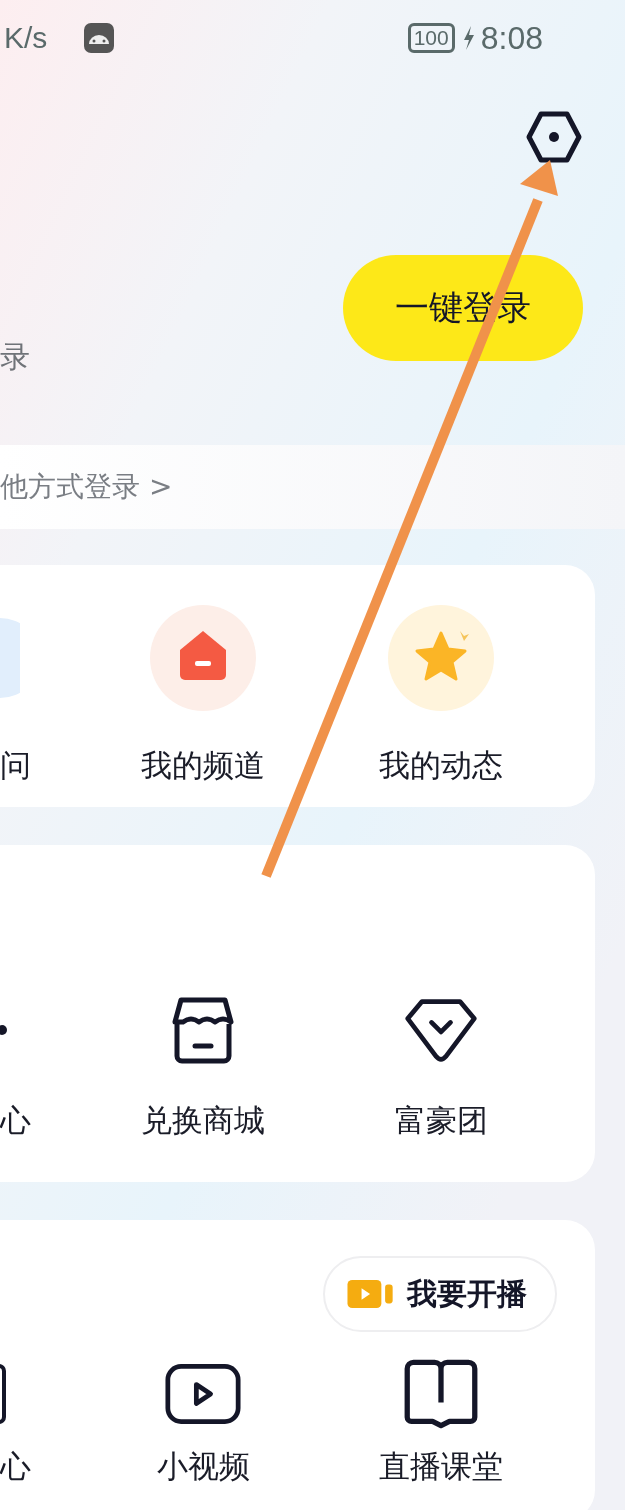 This screenshot has width=625, height=1510. I want to click on other-login-link: 他方式登录 >, so click(86, 487).